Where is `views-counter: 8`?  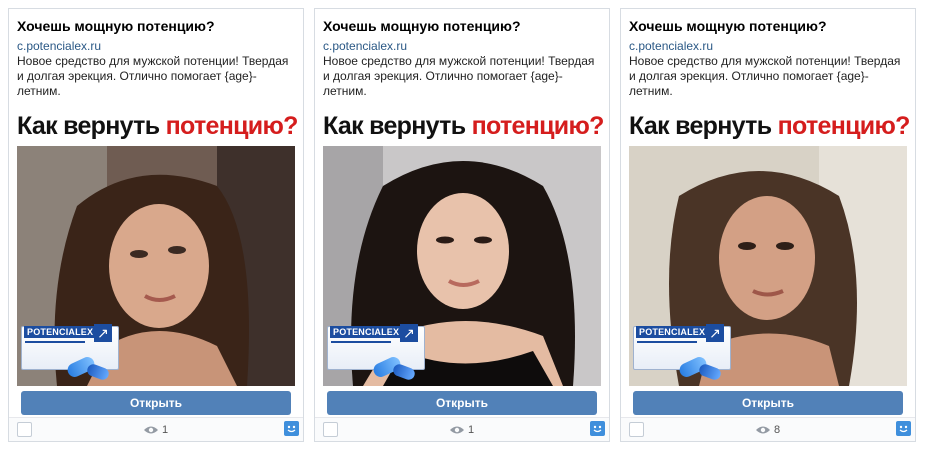 views-counter: 8 is located at coordinates (767, 430).